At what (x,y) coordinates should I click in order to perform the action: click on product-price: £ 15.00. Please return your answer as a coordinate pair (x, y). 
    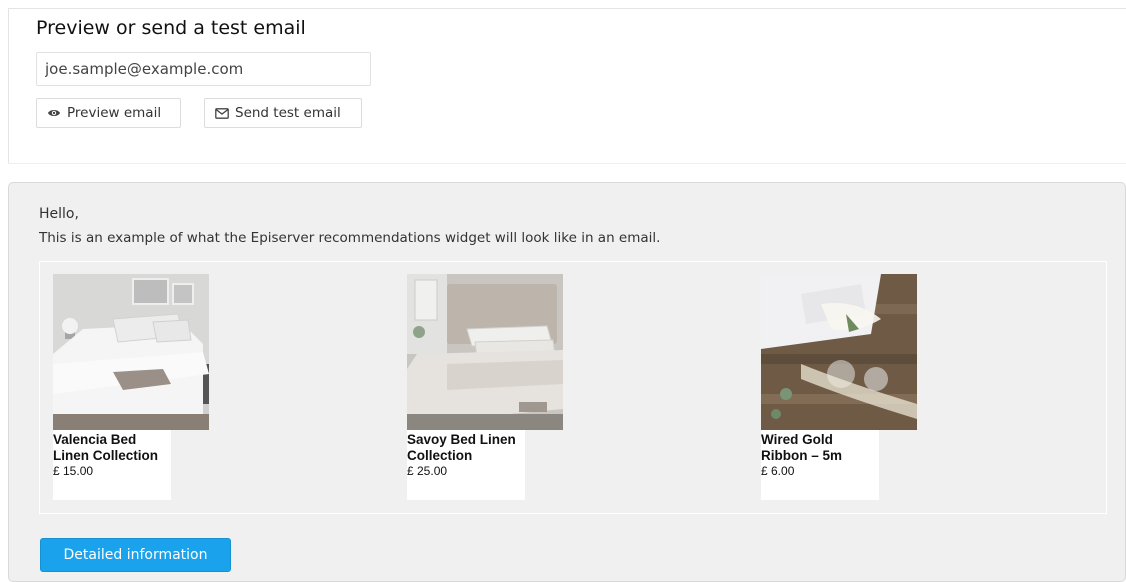
    Looking at the image, I should click on (73, 471).